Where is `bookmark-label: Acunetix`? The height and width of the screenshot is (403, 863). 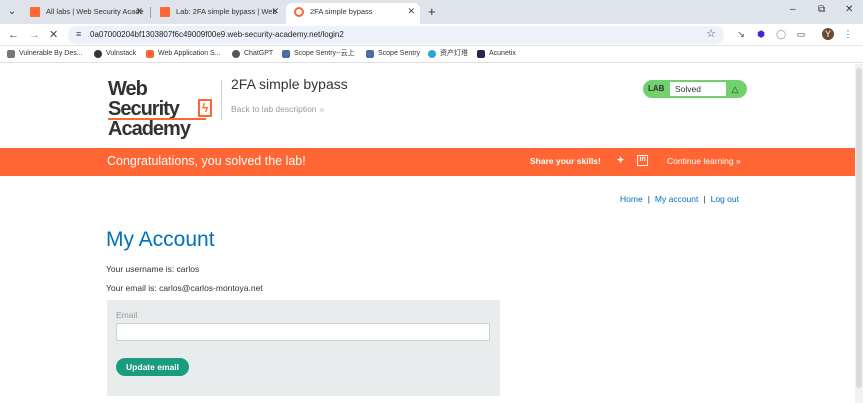
bookmark-label: Acunetix is located at coordinates (502, 53).